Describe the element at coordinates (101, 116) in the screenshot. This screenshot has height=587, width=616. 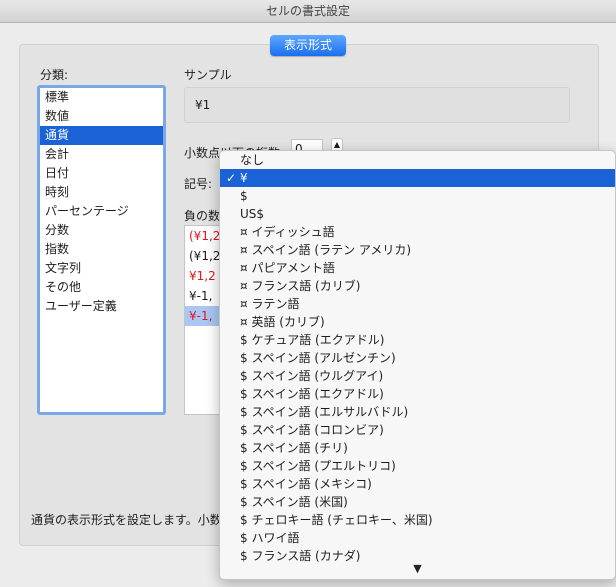
I see `category-item: 数値` at that location.